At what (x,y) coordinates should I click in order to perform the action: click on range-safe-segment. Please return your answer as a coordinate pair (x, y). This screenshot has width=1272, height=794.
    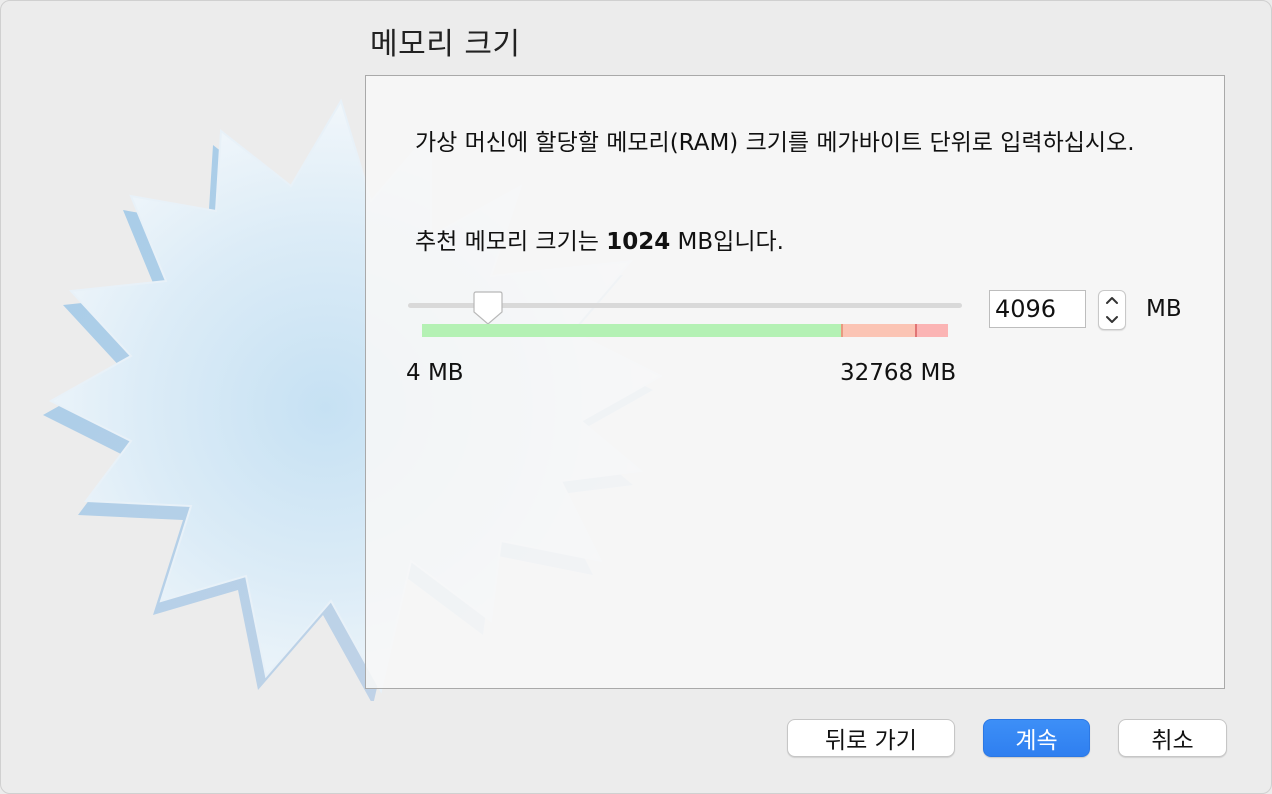
    Looking at the image, I should click on (631, 330).